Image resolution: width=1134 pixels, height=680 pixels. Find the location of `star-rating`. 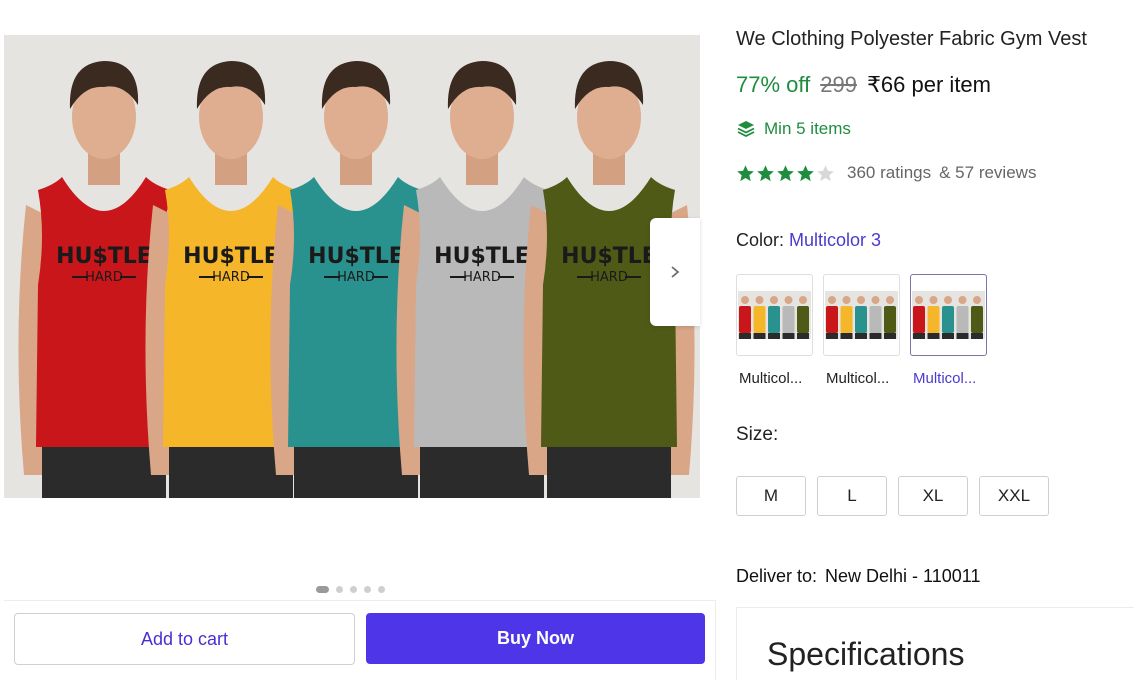

star-rating is located at coordinates (785, 173).